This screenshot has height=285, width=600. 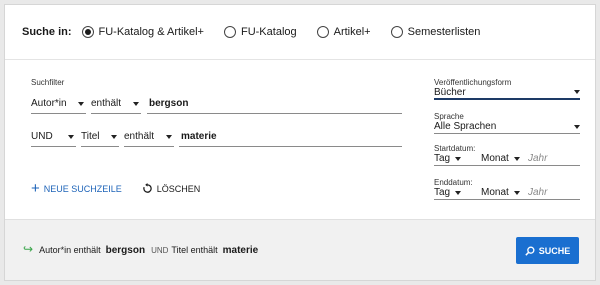 I want to click on operator-select-row2: enthält, so click(x=149, y=137).